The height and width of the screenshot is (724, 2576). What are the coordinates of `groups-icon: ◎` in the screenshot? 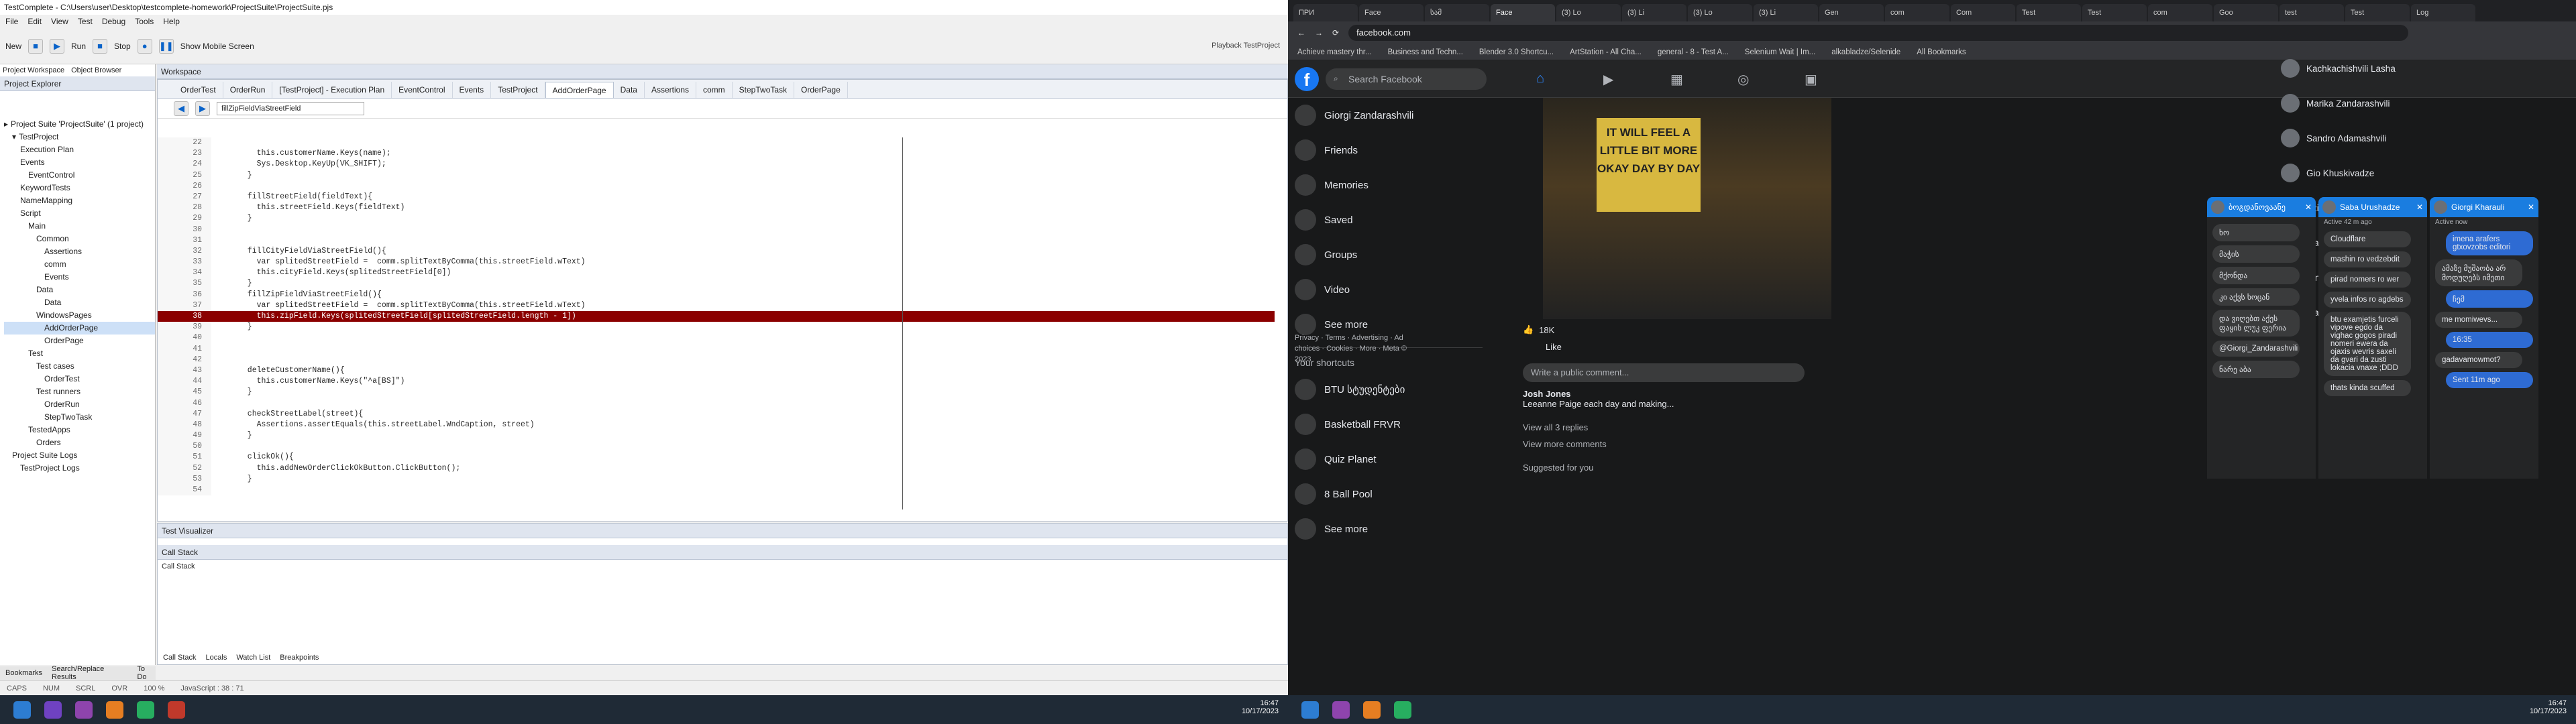 It's located at (1743, 79).